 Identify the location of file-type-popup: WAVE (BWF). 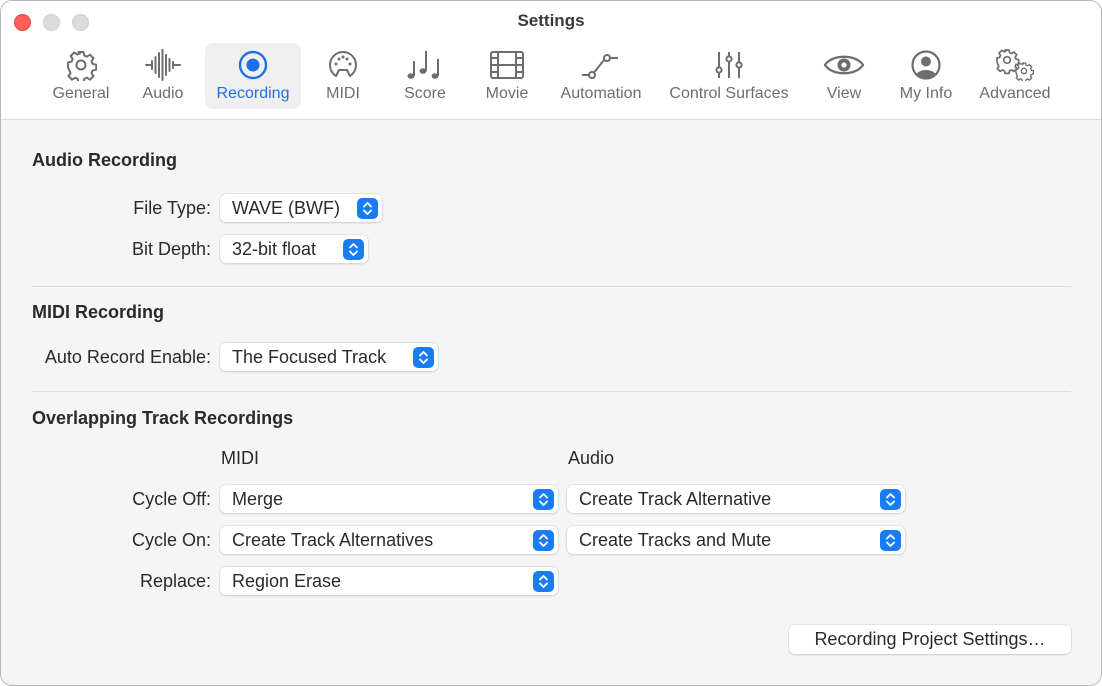
(301, 208).